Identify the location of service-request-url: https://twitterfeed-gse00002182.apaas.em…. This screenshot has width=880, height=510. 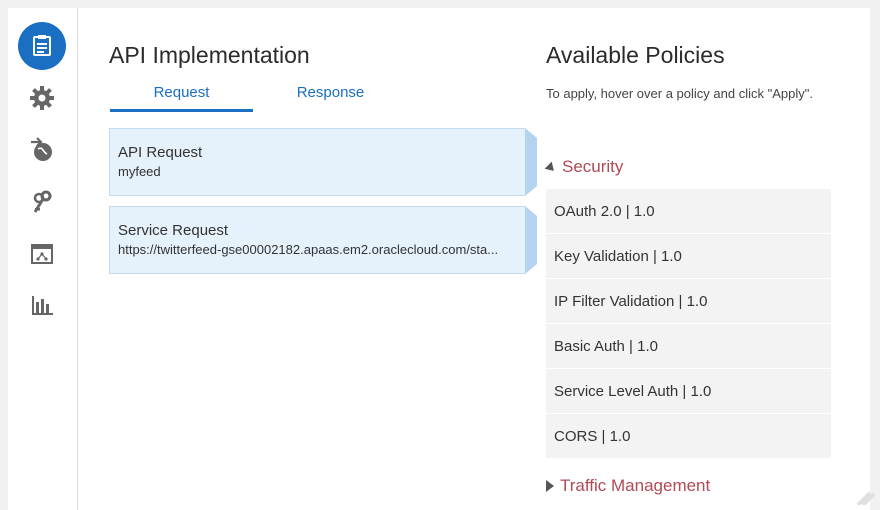
(308, 249).